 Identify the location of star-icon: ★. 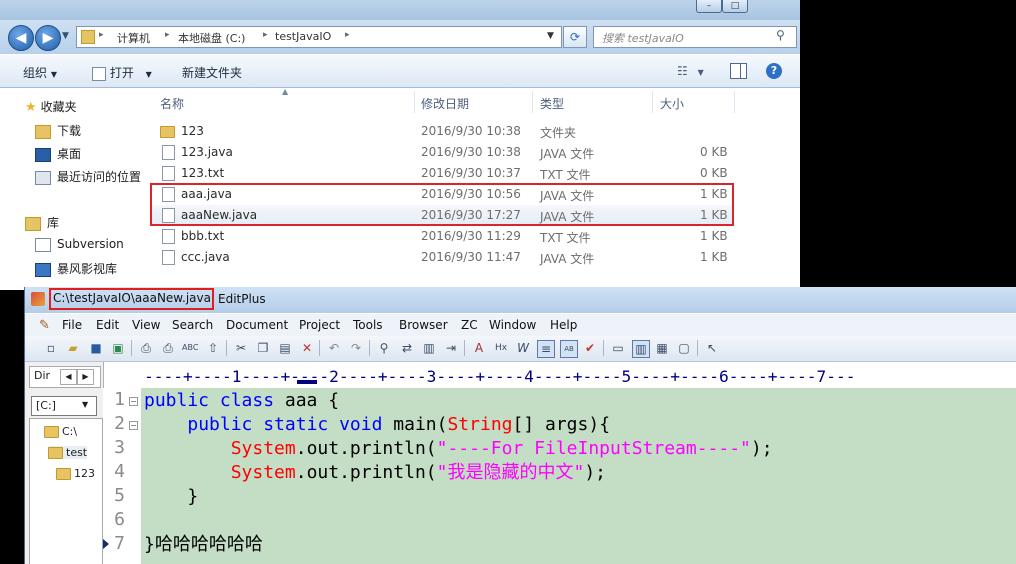
(31, 107).